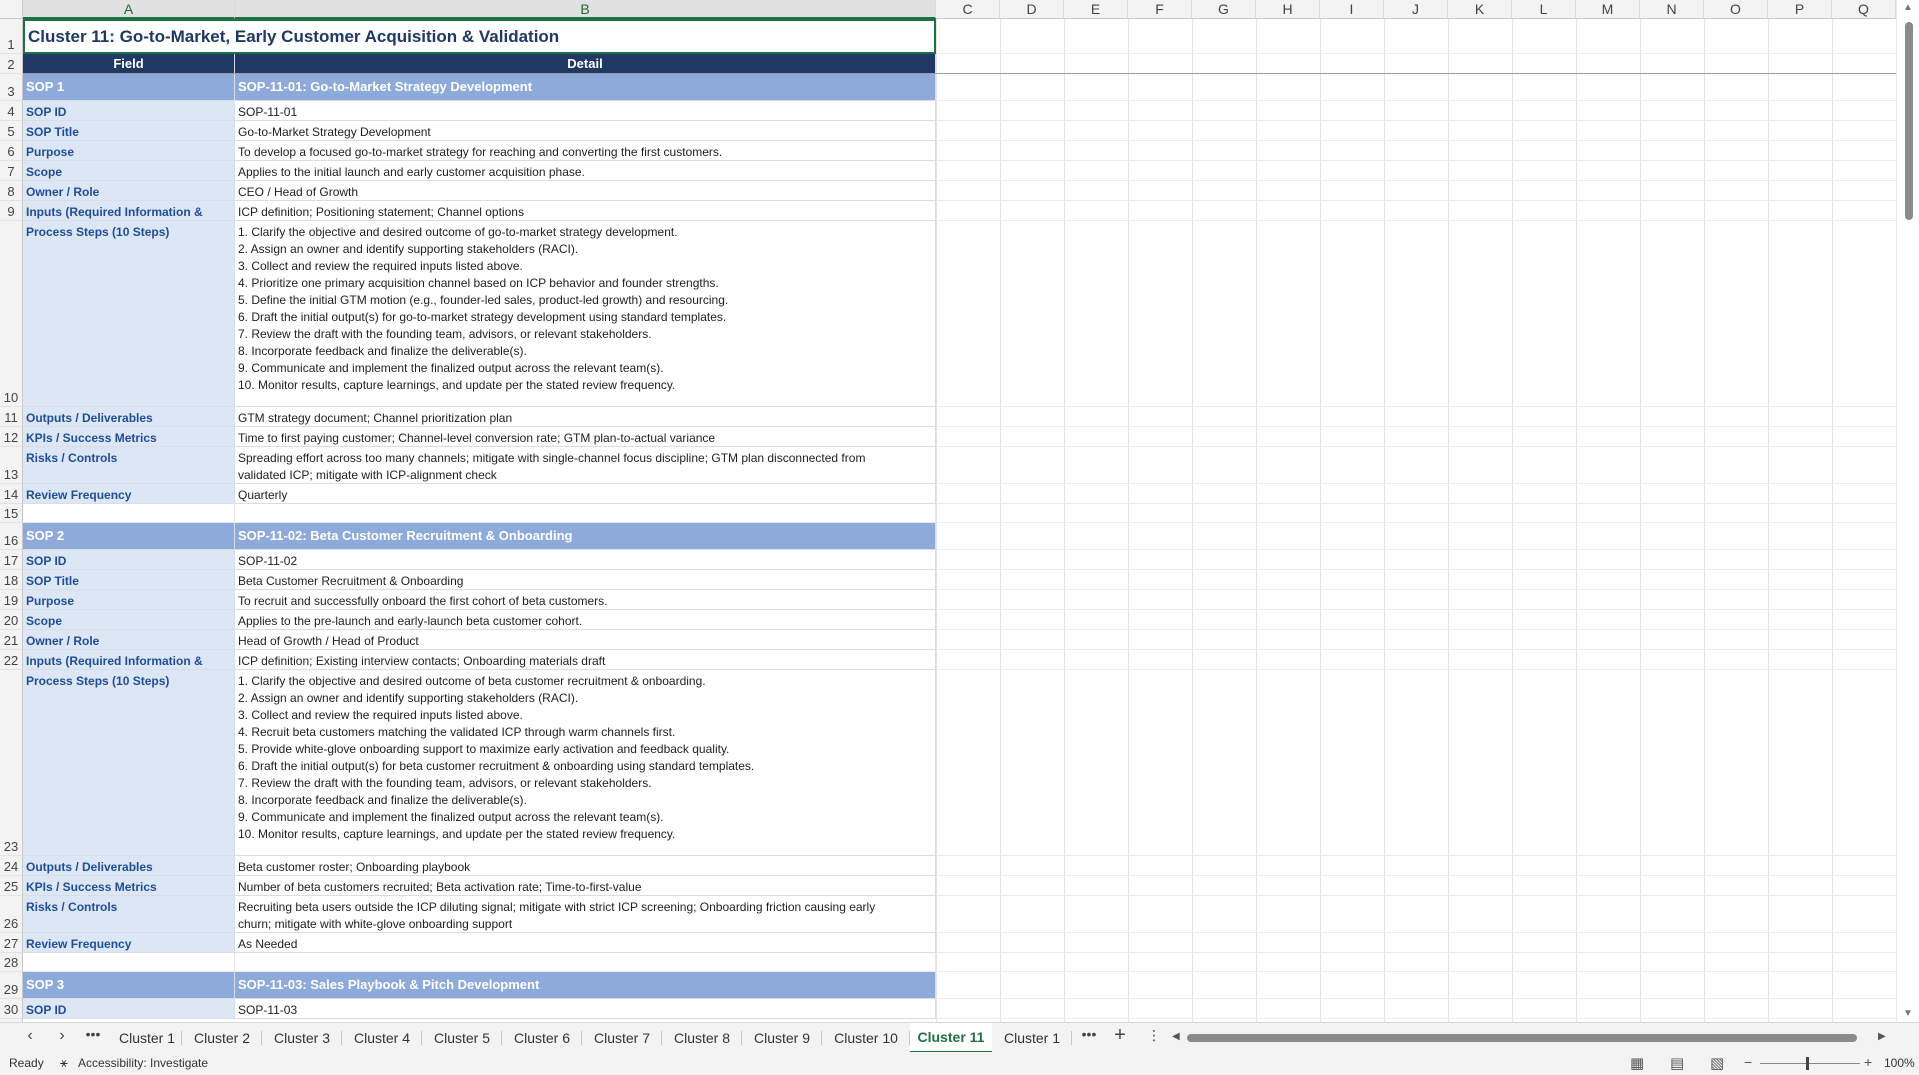  I want to click on row-header: 24, so click(11, 866).